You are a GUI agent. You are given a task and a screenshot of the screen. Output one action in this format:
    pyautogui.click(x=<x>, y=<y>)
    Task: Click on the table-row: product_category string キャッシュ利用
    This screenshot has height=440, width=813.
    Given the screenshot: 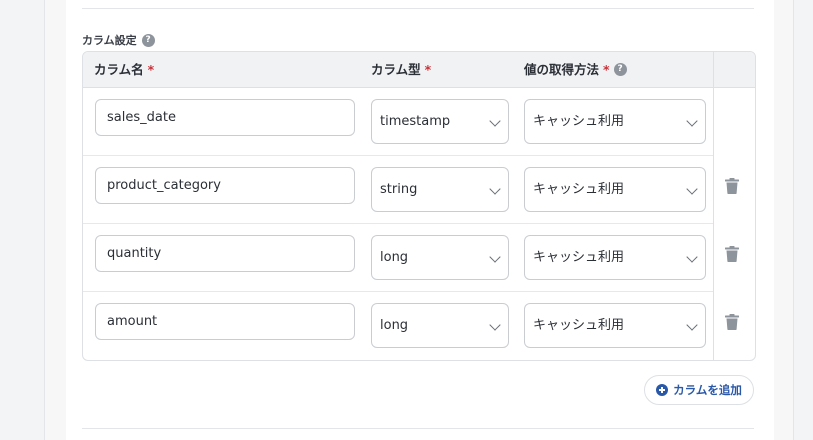 What is the action you would take?
    pyautogui.click(x=398, y=190)
    